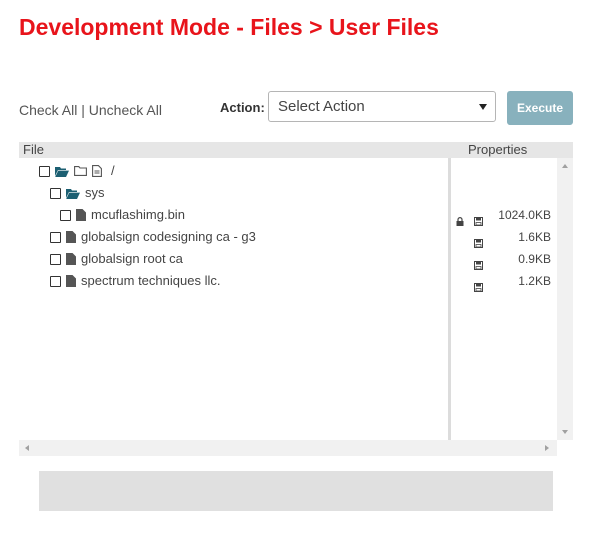 This screenshot has width=591, height=534. Describe the element at coordinates (296, 150) in the screenshot. I see `file-table-header: File Properties` at that location.